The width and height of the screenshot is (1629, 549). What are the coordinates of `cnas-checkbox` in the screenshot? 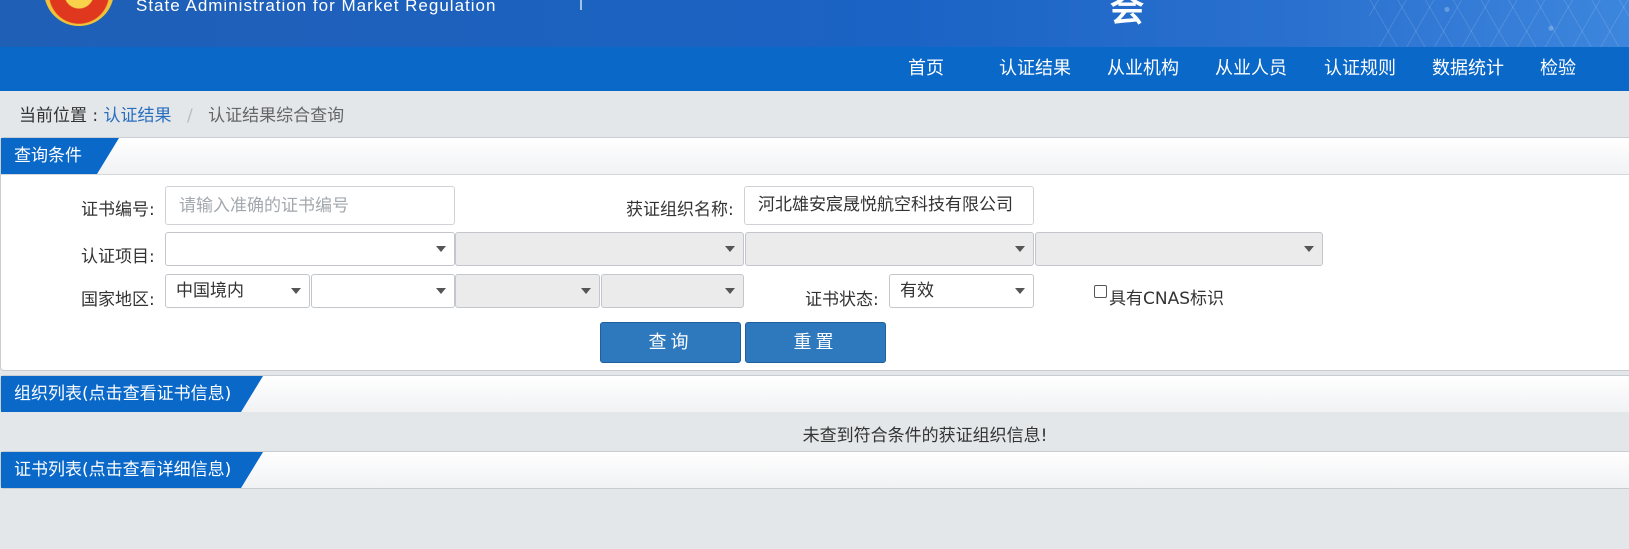 It's located at (1100, 291).